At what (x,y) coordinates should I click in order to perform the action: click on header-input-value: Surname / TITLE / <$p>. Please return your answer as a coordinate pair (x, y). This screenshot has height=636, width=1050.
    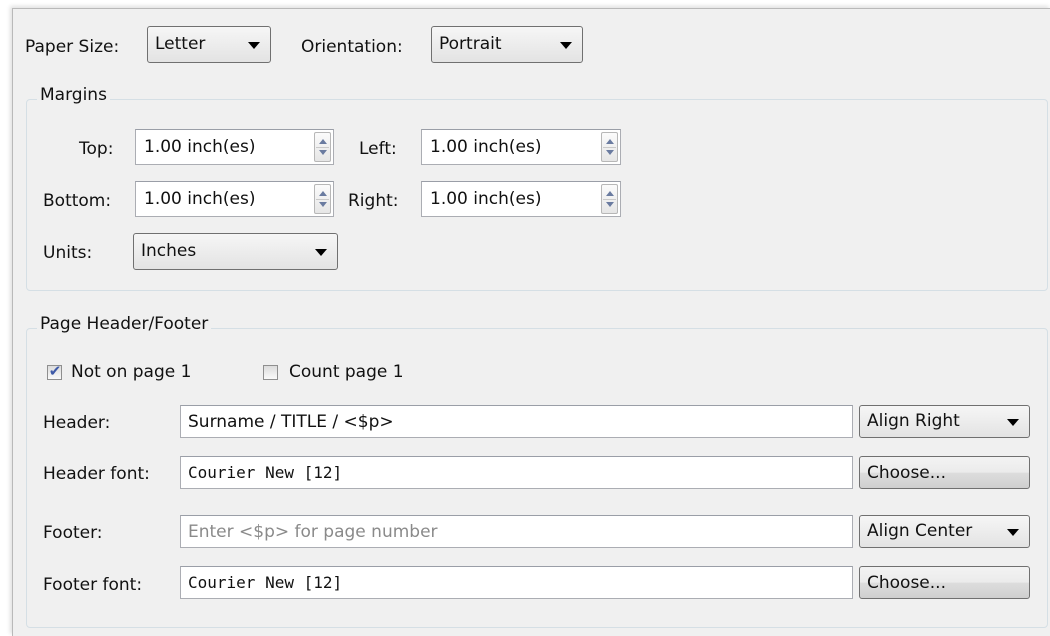
    Looking at the image, I should click on (291, 421).